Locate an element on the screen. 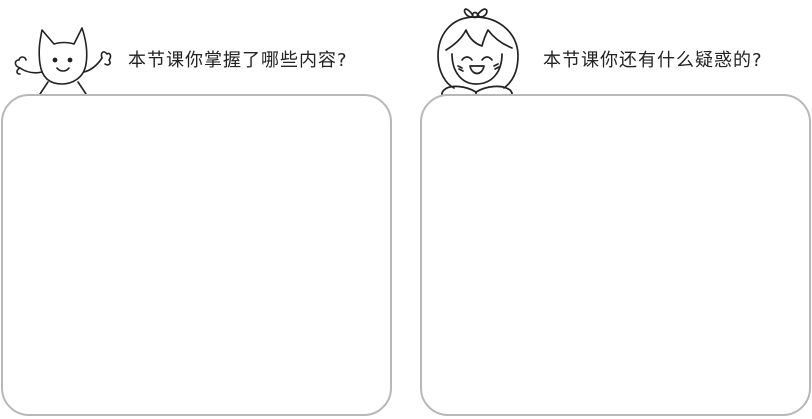  right-prompt-text: 本节课你还有什么疑惑的? is located at coordinates (653, 60).